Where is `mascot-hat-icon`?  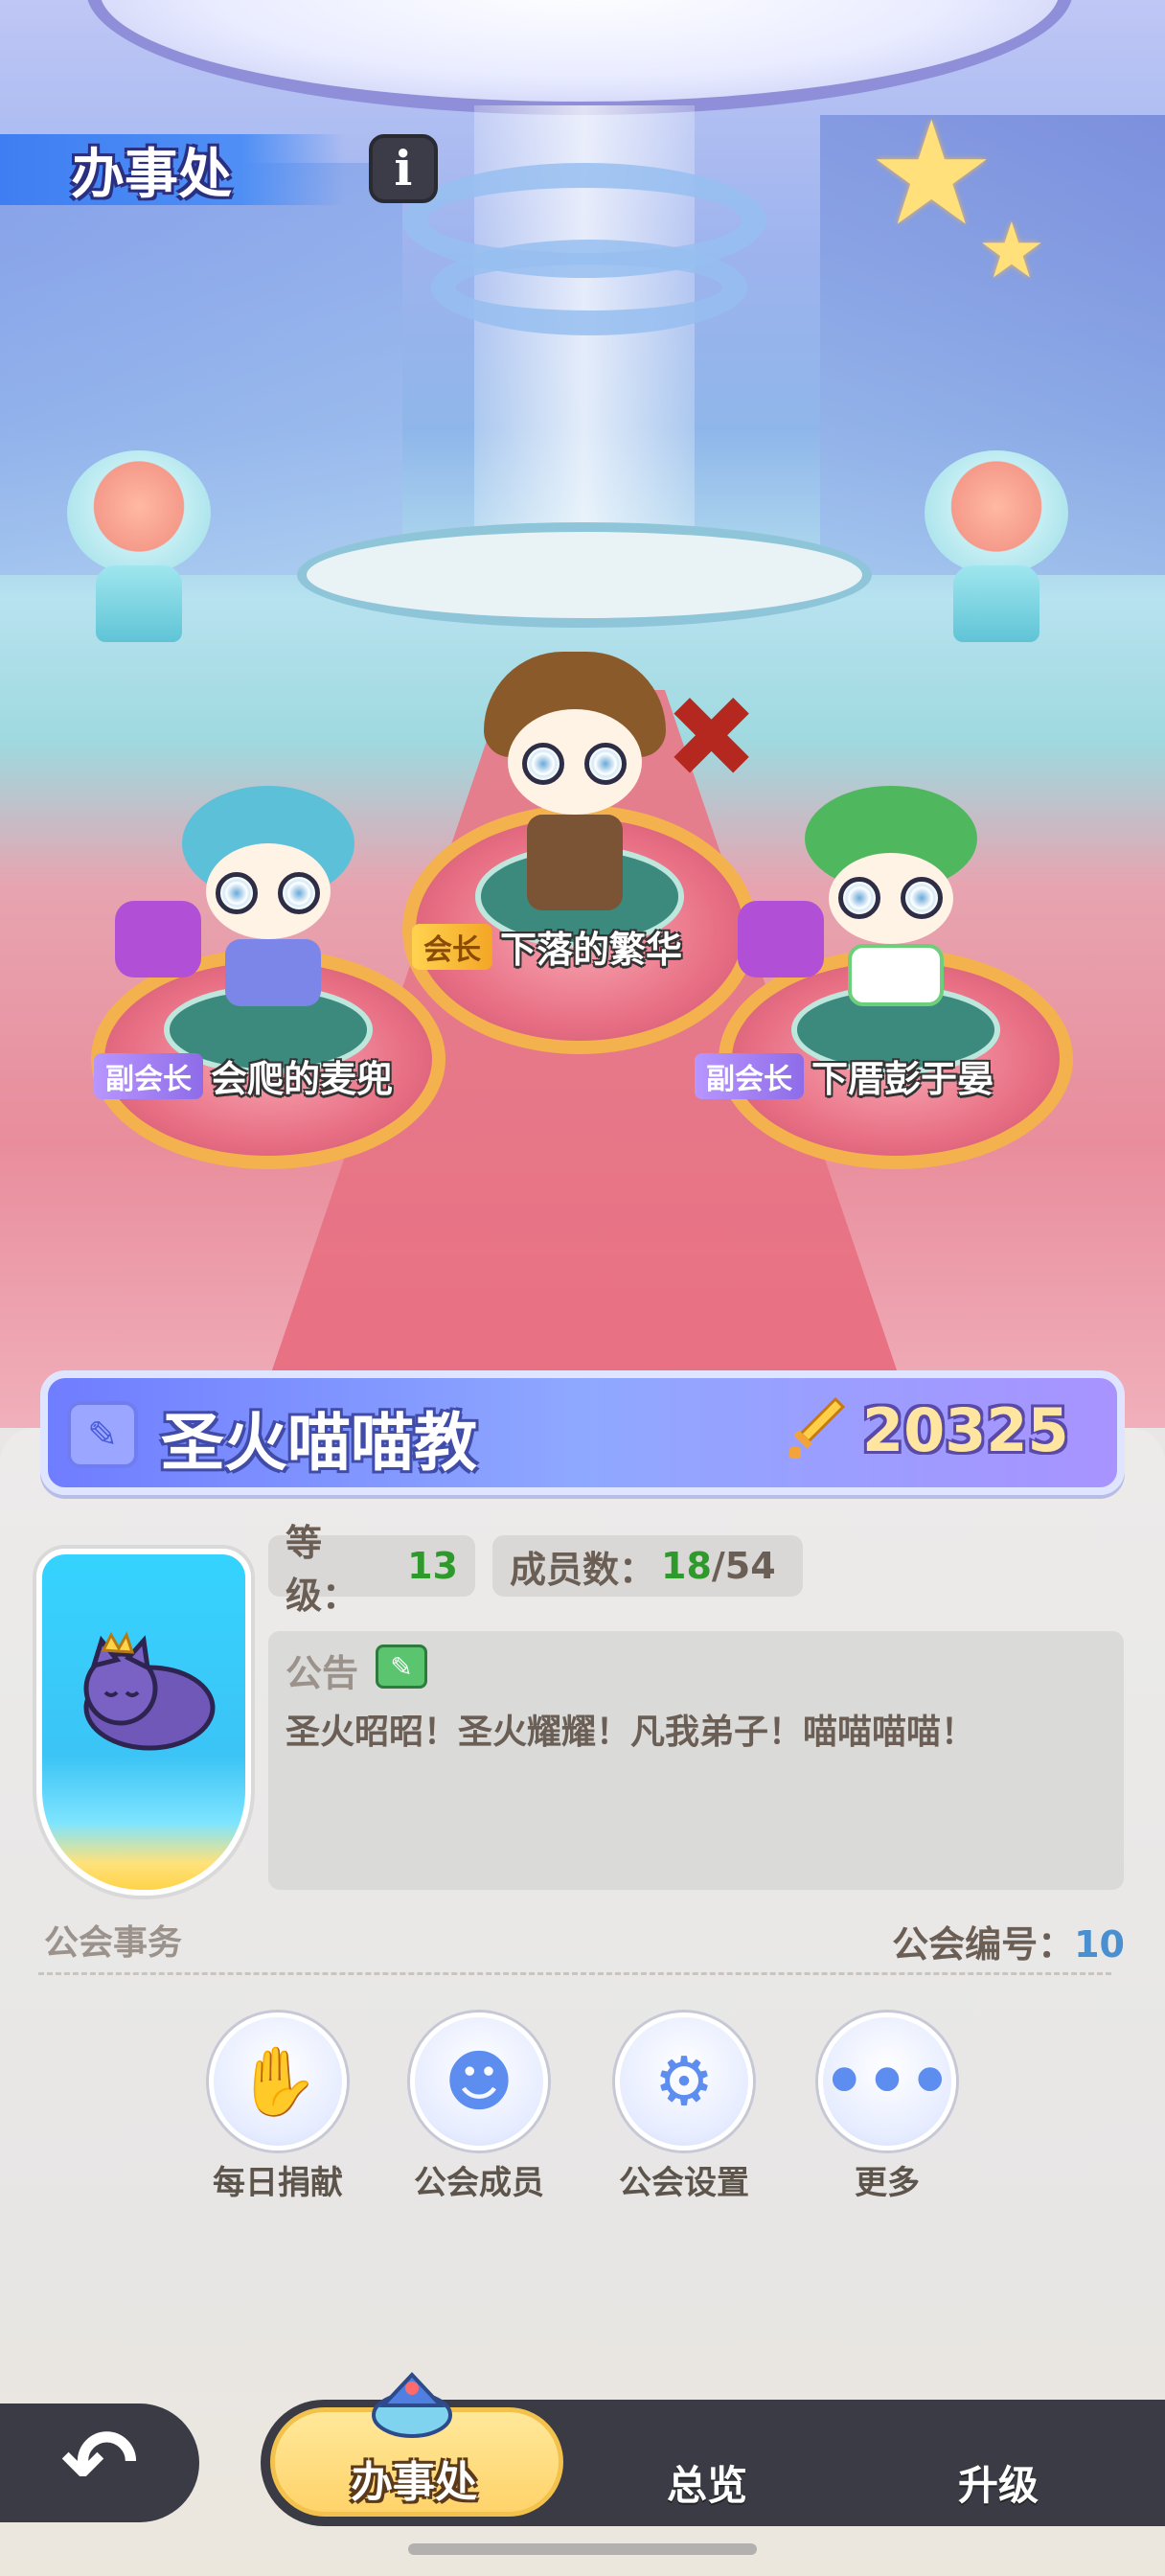 mascot-hat-icon is located at coordinates (412, 2405).